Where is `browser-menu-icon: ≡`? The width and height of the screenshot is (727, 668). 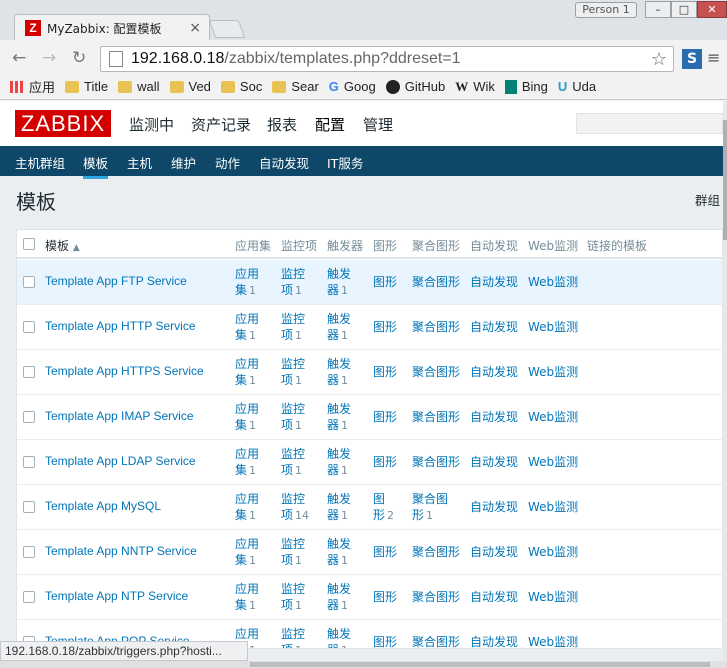
browser-menu-icon: ≡ is located at coordinates (713, 57).